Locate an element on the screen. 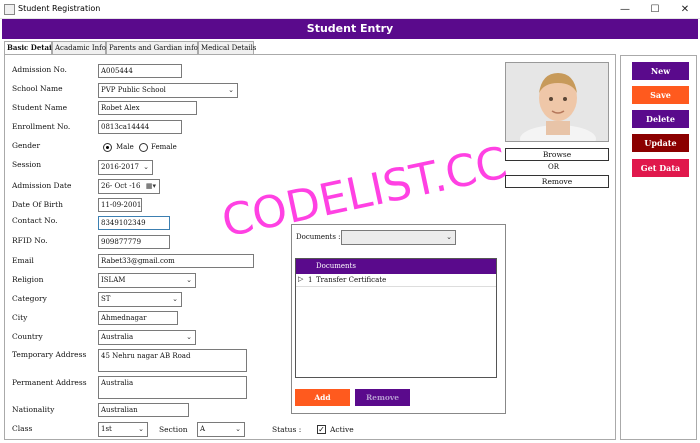 The height and width of the screenshot is (443, 700). admission-date-picker: 26- Oct -16 ▦▾ is located at coordinates (129, 186).